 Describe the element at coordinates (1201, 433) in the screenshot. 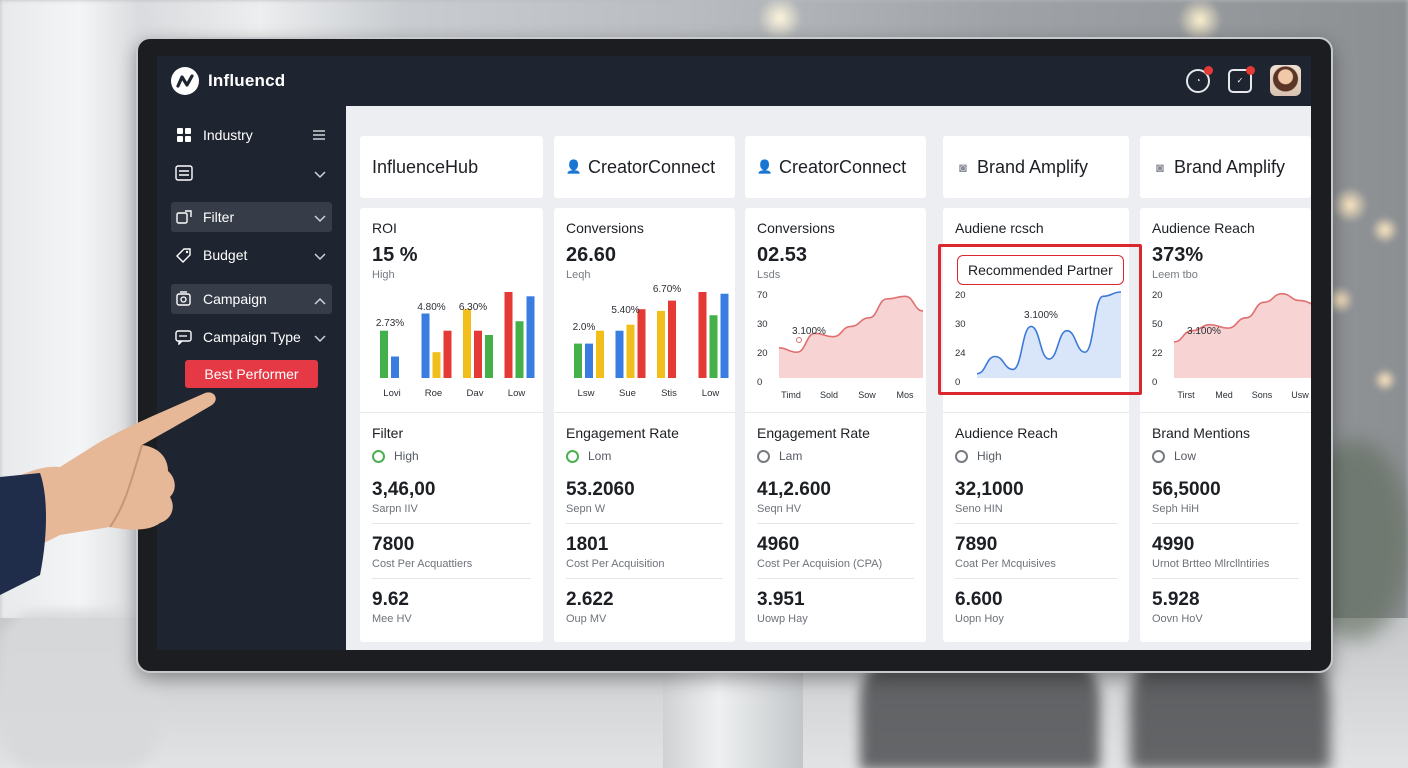

I see `metrics-title: Brand Mentions` at that location.